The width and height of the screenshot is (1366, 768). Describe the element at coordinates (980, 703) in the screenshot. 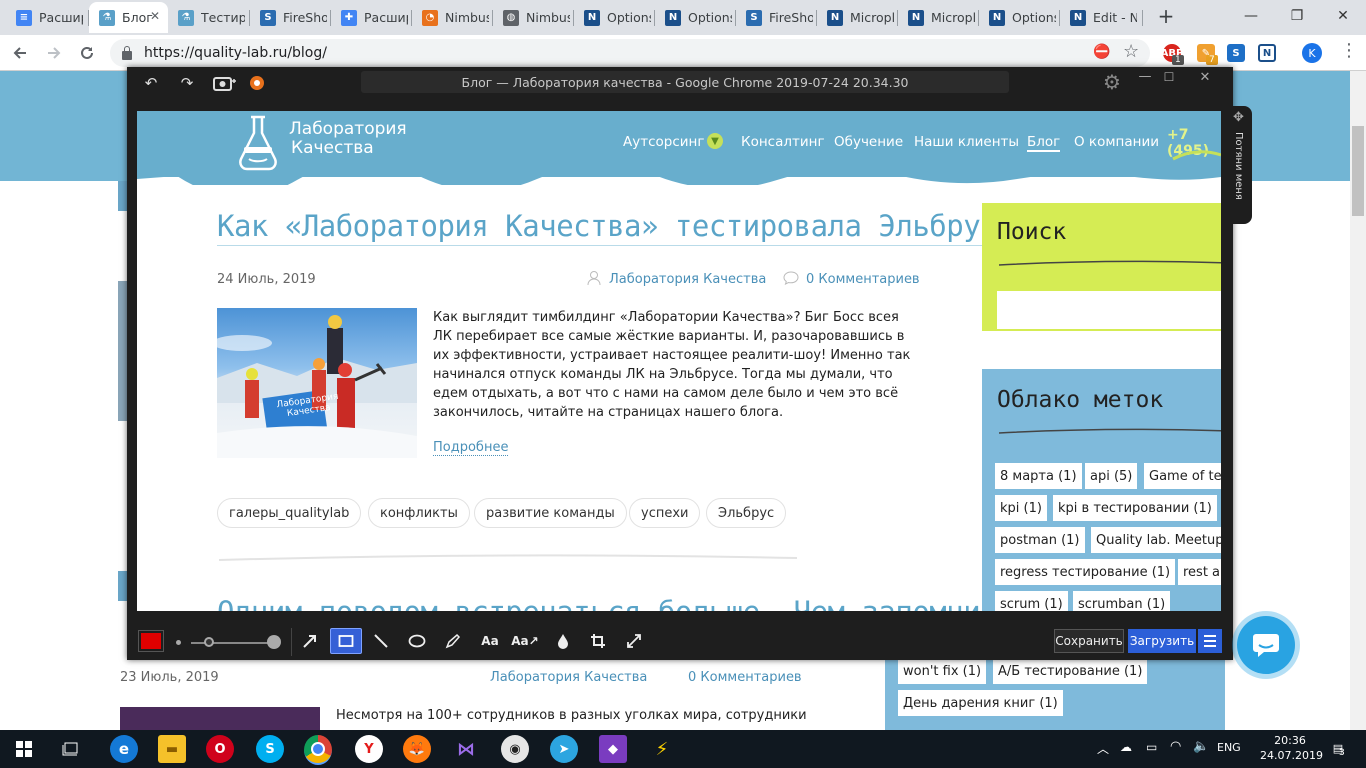

I see `bg-tag: День дарения книг (1)` at that location.